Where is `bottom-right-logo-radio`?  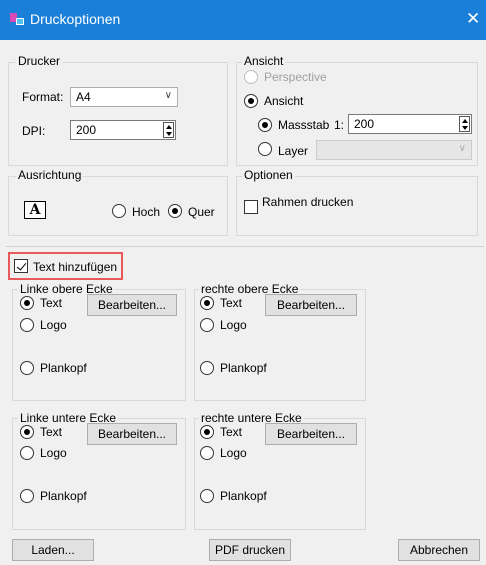
bottom-right-logo-radio is located at coordinates (207, 453).